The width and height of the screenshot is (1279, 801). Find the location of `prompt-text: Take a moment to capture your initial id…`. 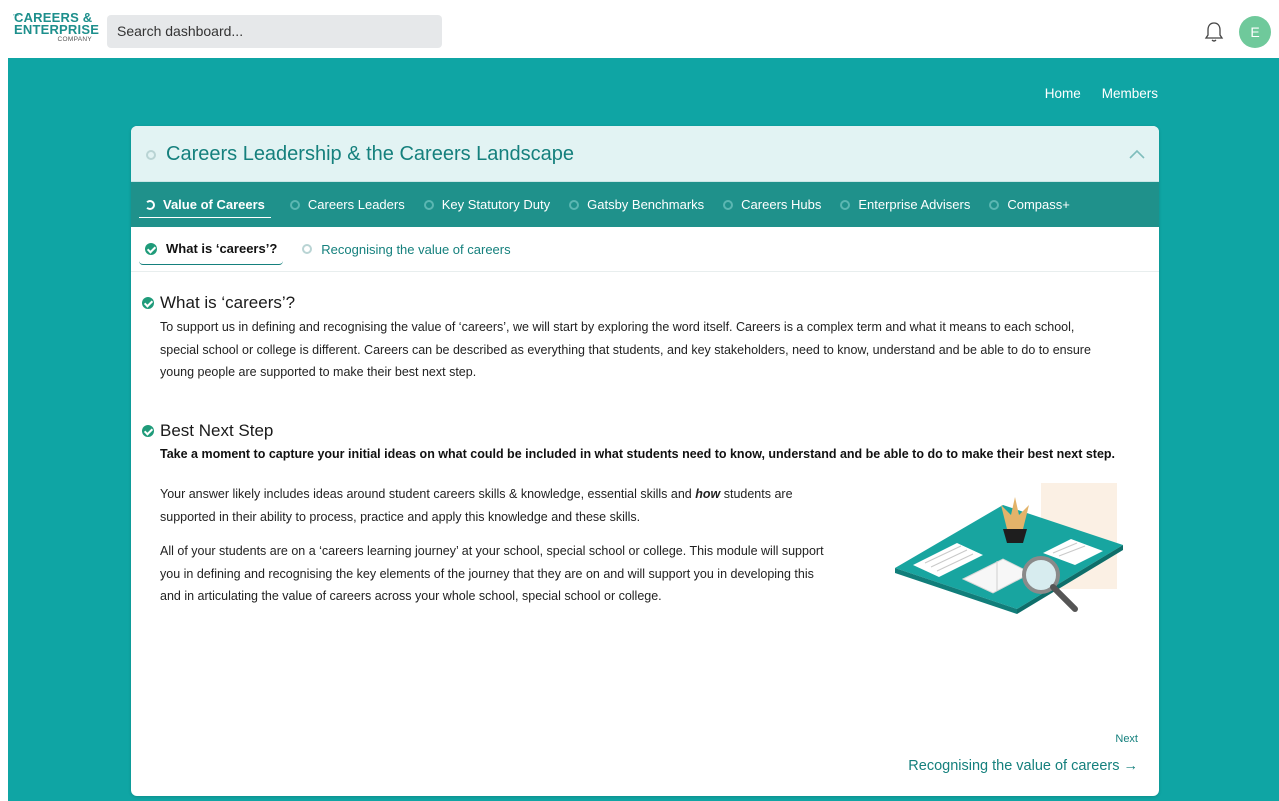

prompt-text: Take a moment to capture your initial id… is located at coordinates (637, 454).